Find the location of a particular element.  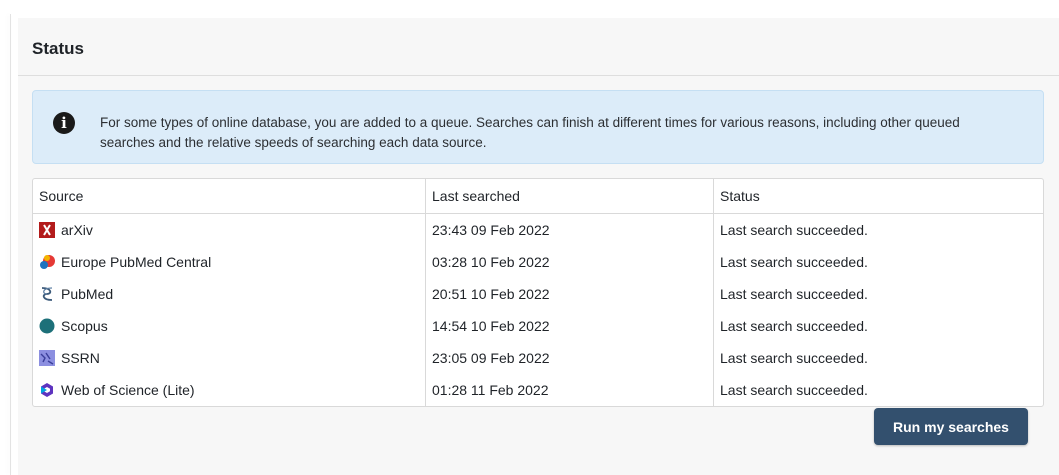

source-cell: PubMed is located at coordinates (229, 294).